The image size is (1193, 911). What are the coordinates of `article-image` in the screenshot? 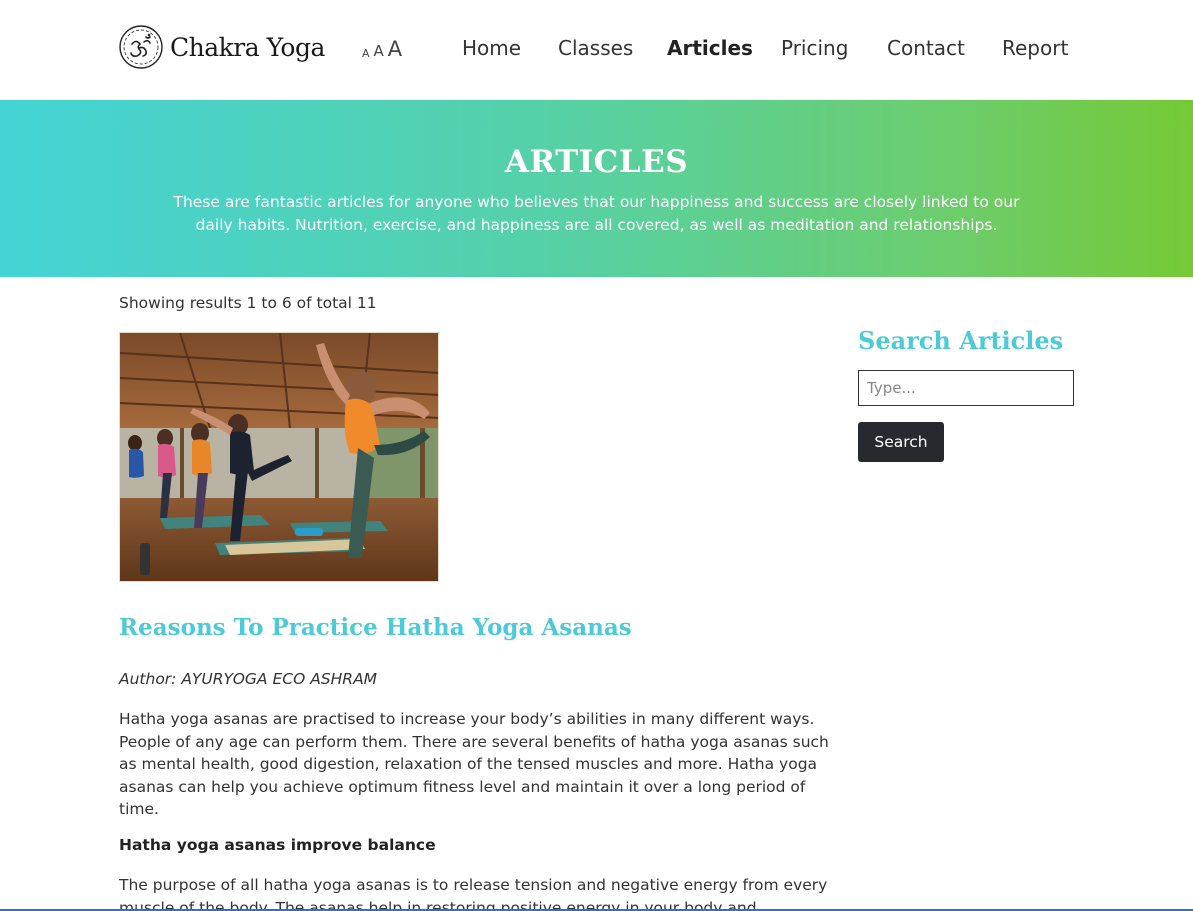 It's located at (279, 457).